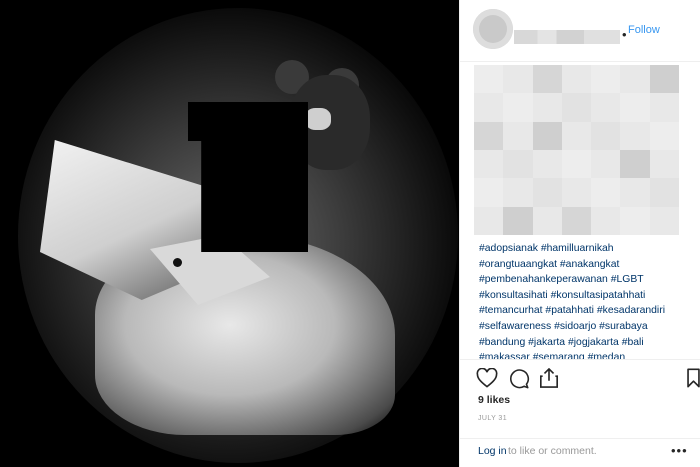 This screenshot has width=700, height=467. Describe the element at coordinates (493, 418) in the screenshot. I see `post-date: JULY 31` at that location.